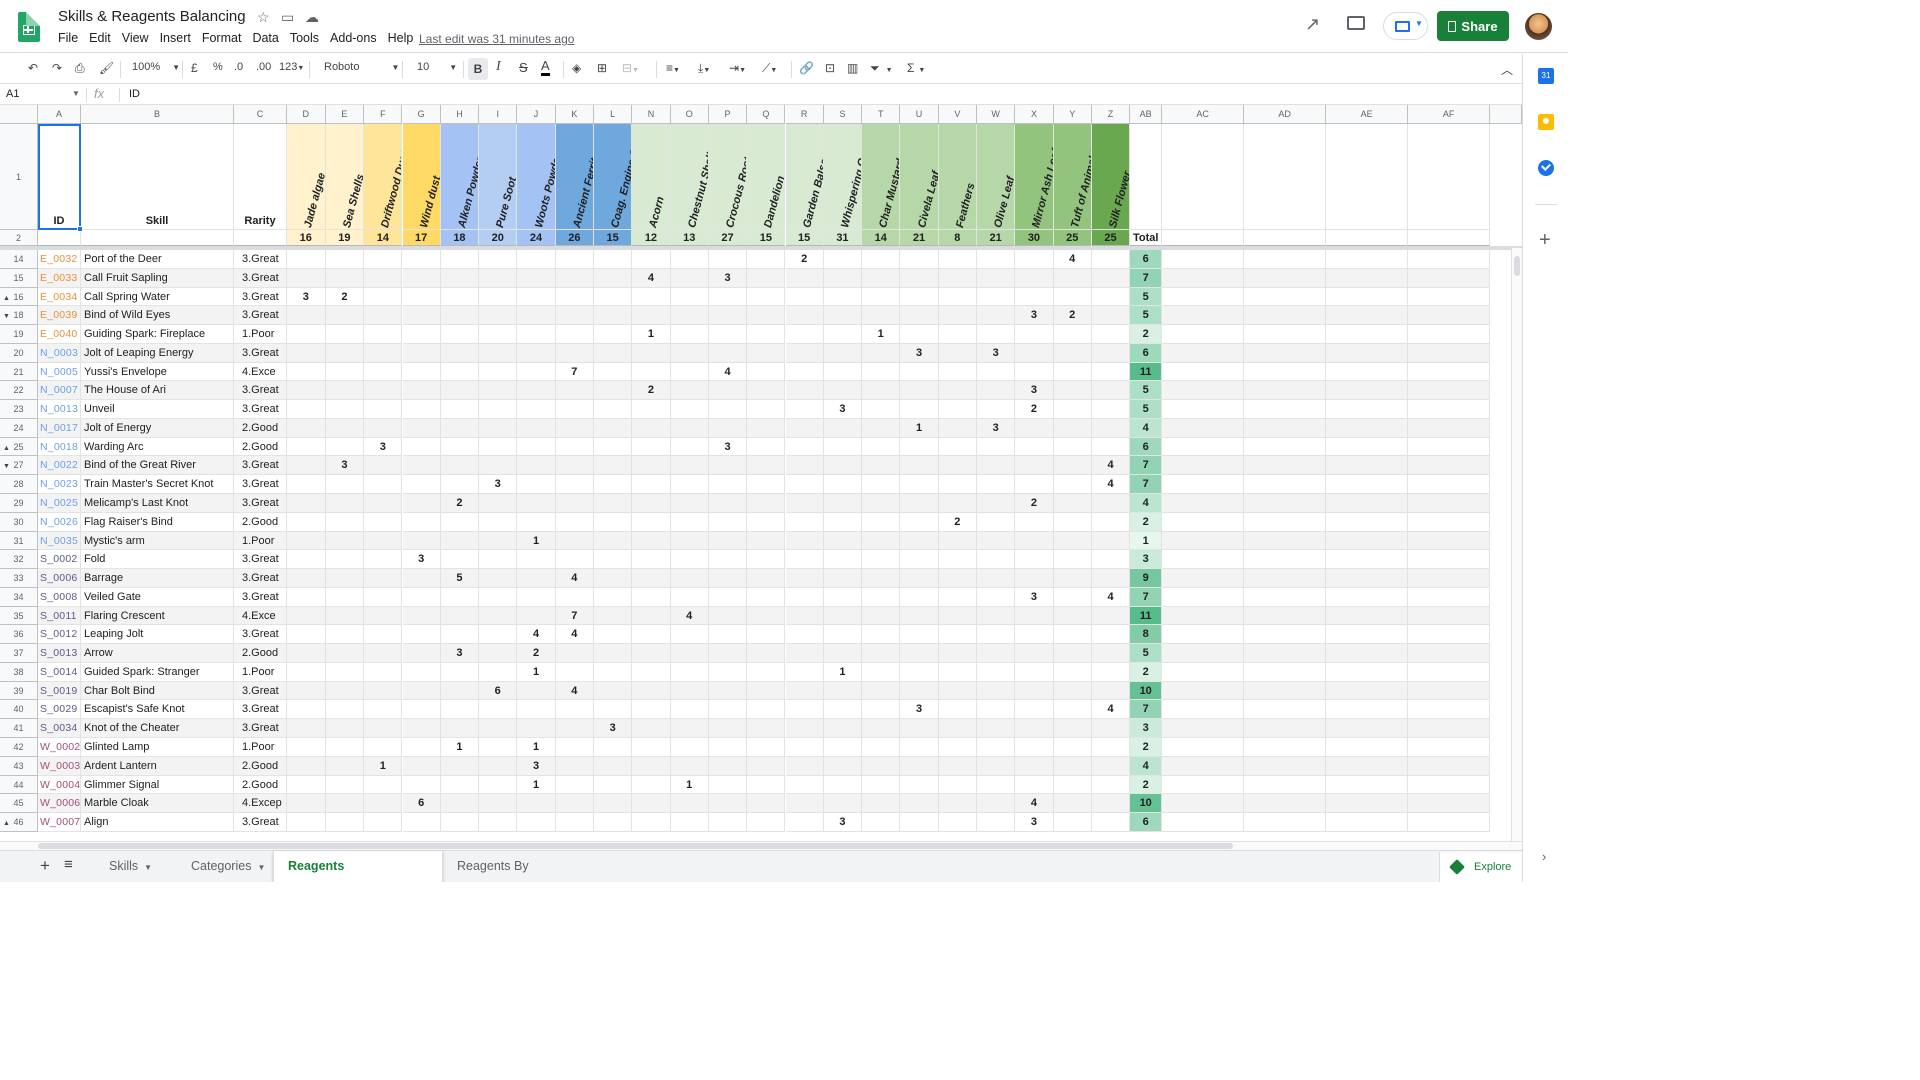  What do you see at coordinates (421, 238) in the screenshot?
I see `reagent-total-cell: 17` at bounding box center [421, 238].